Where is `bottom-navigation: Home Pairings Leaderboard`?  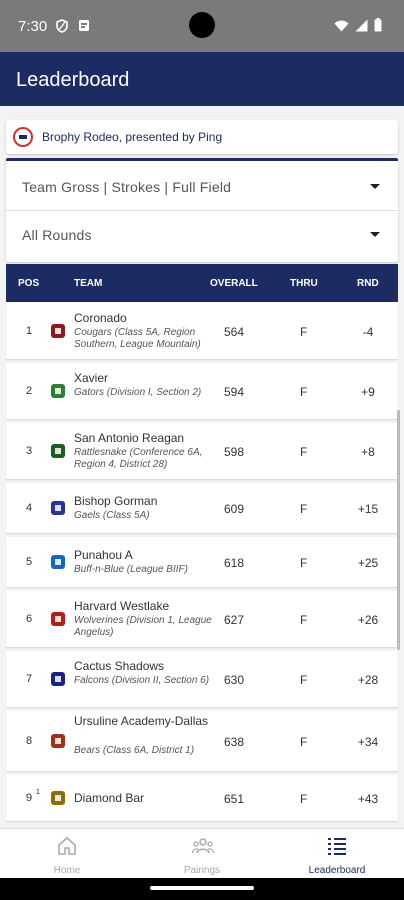 bottom-navigation: Home Pairings Leaderboard is located at coordinates (202, 853).